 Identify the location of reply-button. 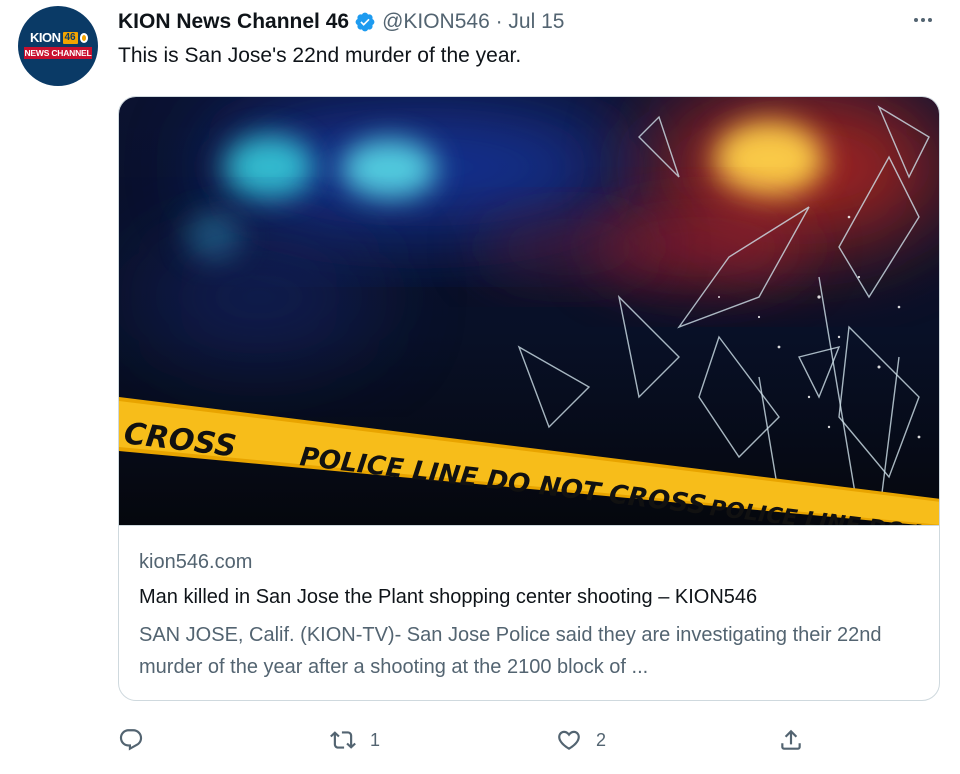
(131, 740).